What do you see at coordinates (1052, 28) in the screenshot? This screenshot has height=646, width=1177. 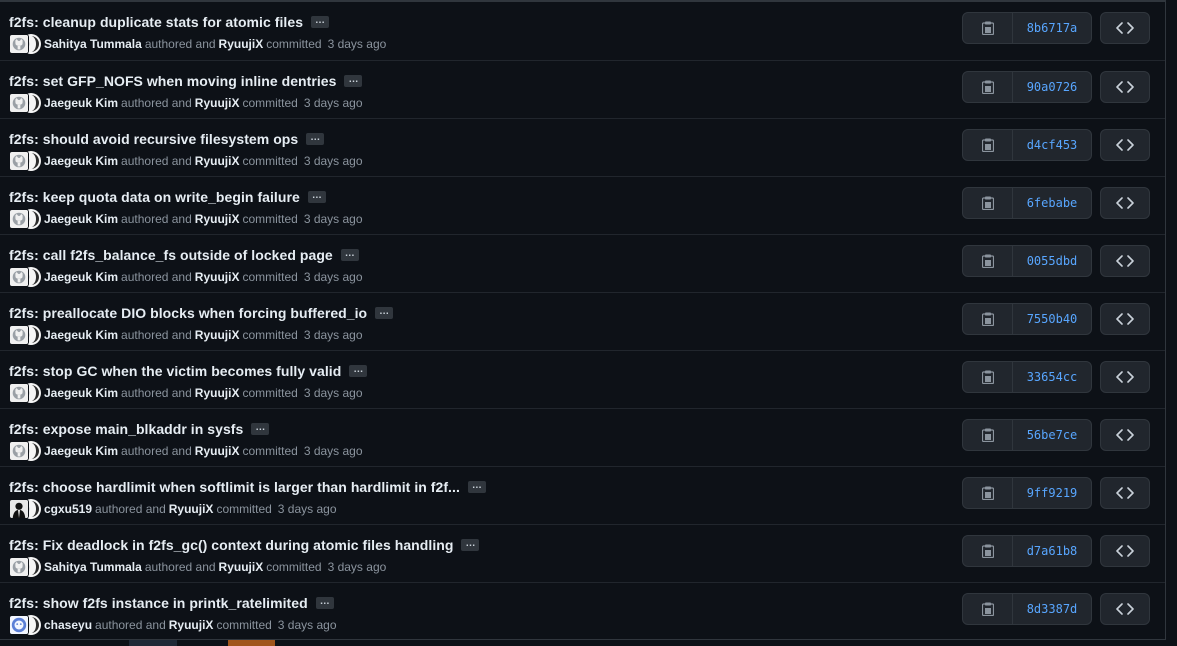 I see `commit-sha-link: 8b6717a` at bounding box center [1052, 28].